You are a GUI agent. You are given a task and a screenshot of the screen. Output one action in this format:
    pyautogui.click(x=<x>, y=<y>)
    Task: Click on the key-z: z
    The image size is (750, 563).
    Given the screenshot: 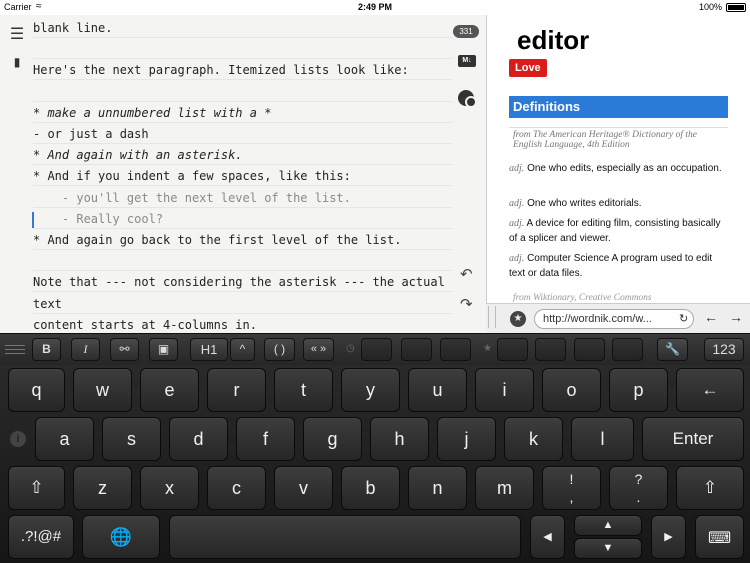 What is the action you would take?
    pyautogui.click(x=102, y=488)
    